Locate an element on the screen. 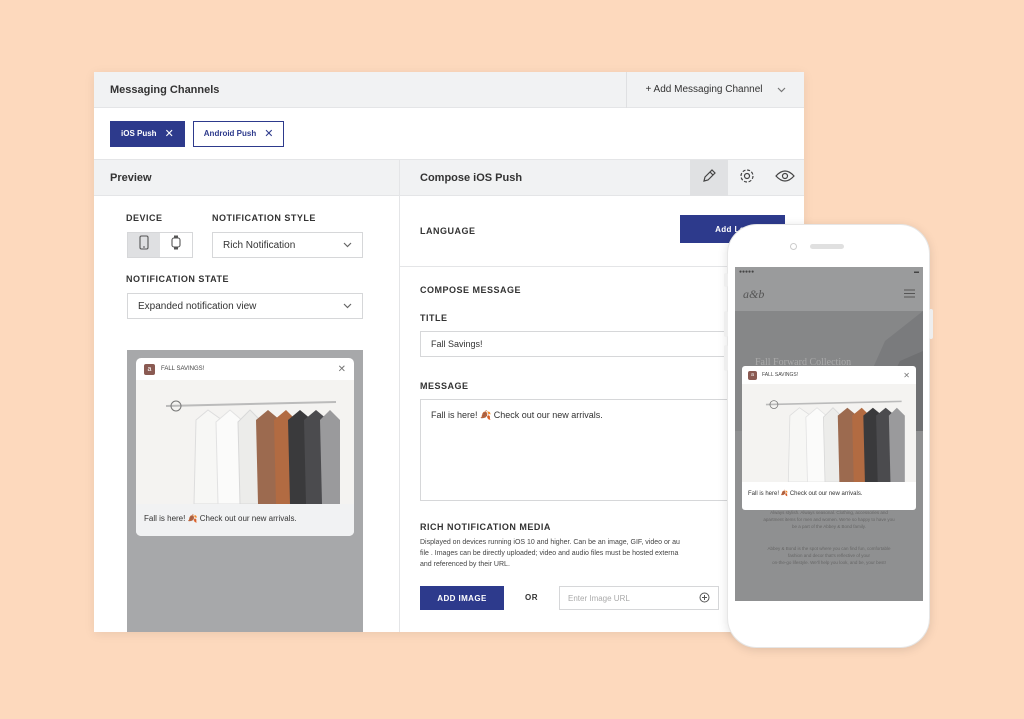  compose-tools is located at coordinates (747, 177).